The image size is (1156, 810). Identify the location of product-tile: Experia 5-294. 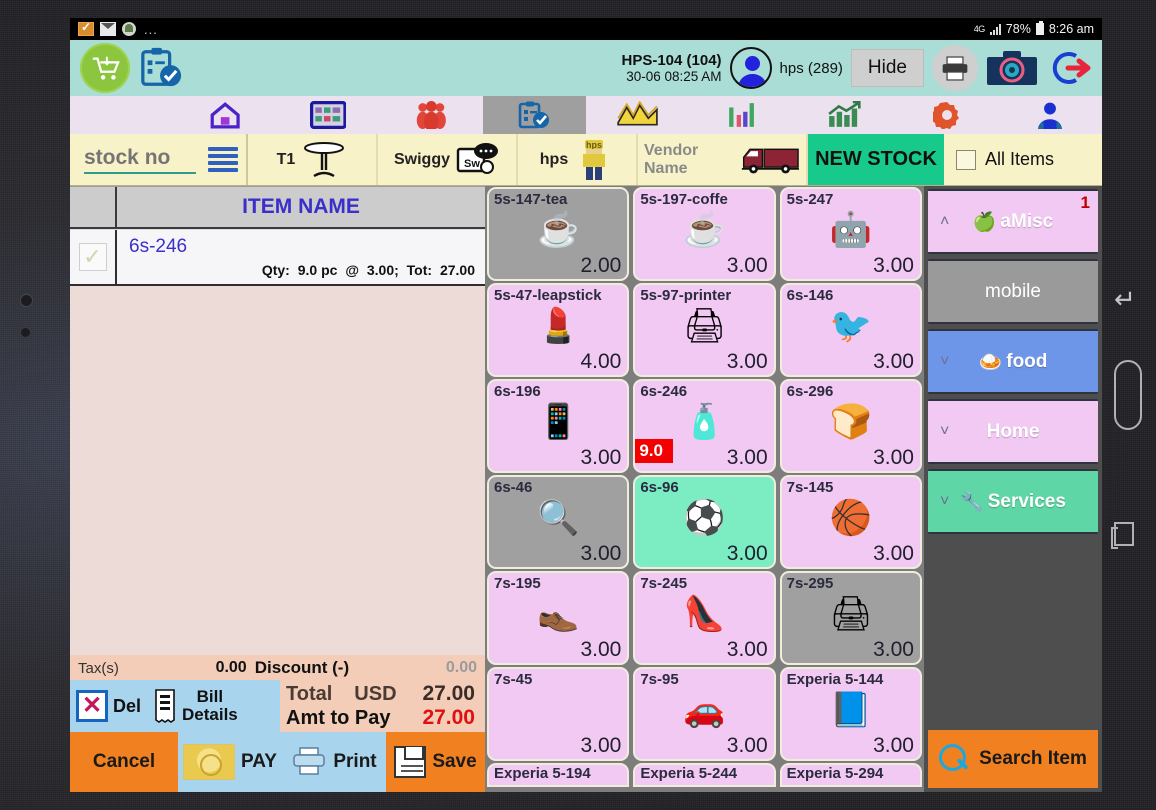
(850, 775).